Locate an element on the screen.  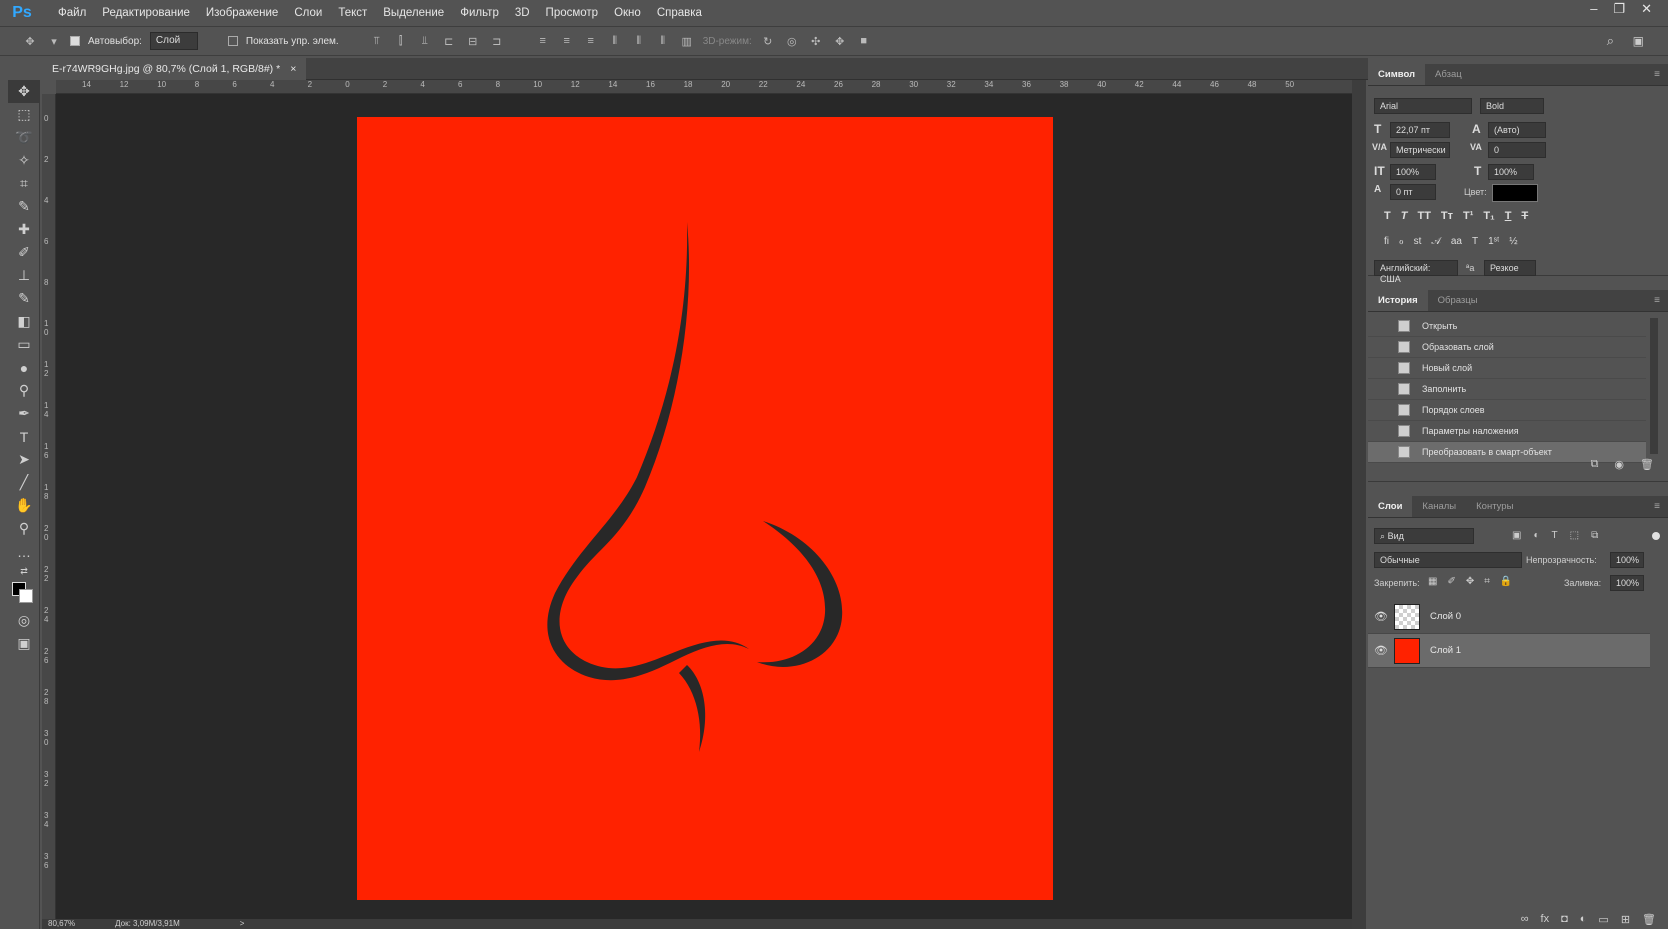
tab-channels: Каналы is located at coordinates (1439, 506).